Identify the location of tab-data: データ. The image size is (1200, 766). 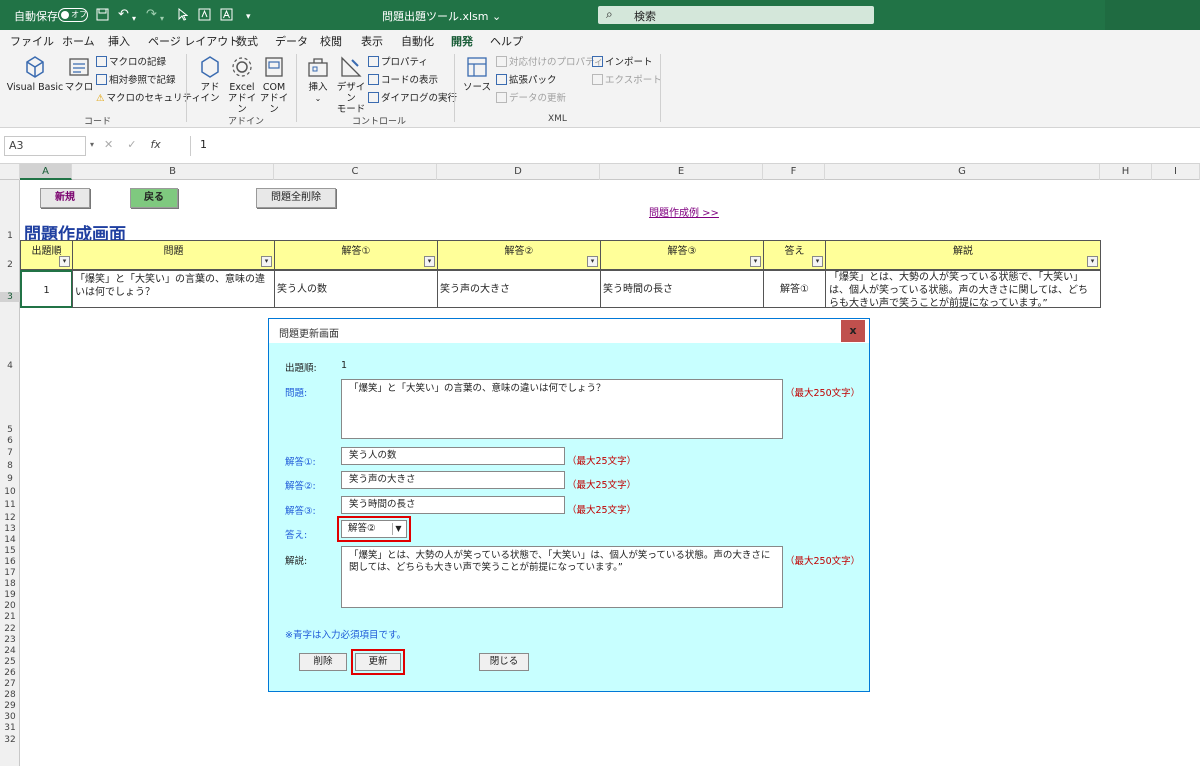
(291, 41).